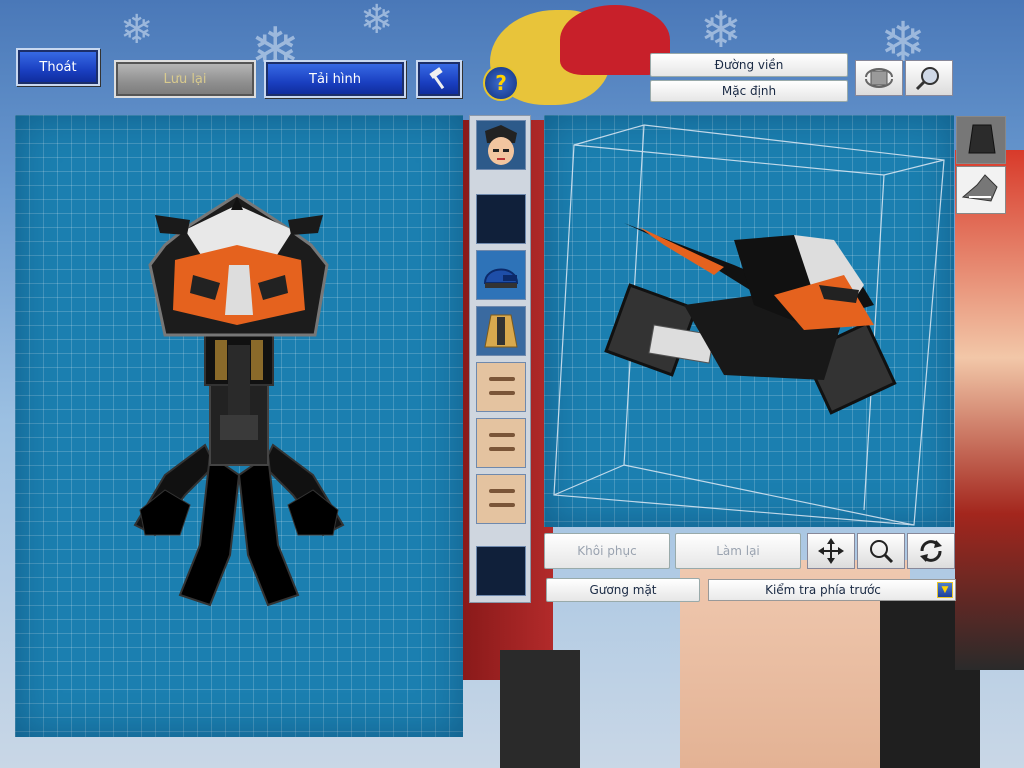  I want to click on helmet-icon, so click(501, 278).